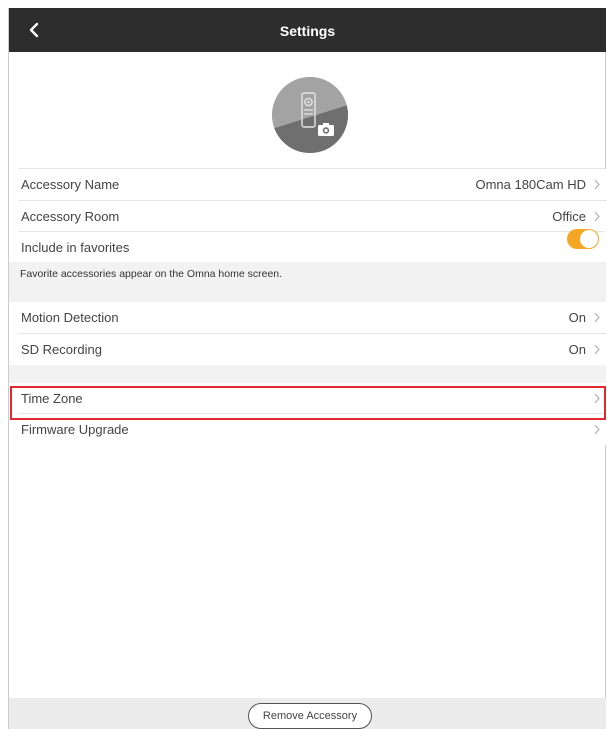  What do you see at coordinates (307, 184) in the screenshot?
I see `accessory-name-row: Accessory Name Omna 180Cam HD` at bounding box center [307, 184].